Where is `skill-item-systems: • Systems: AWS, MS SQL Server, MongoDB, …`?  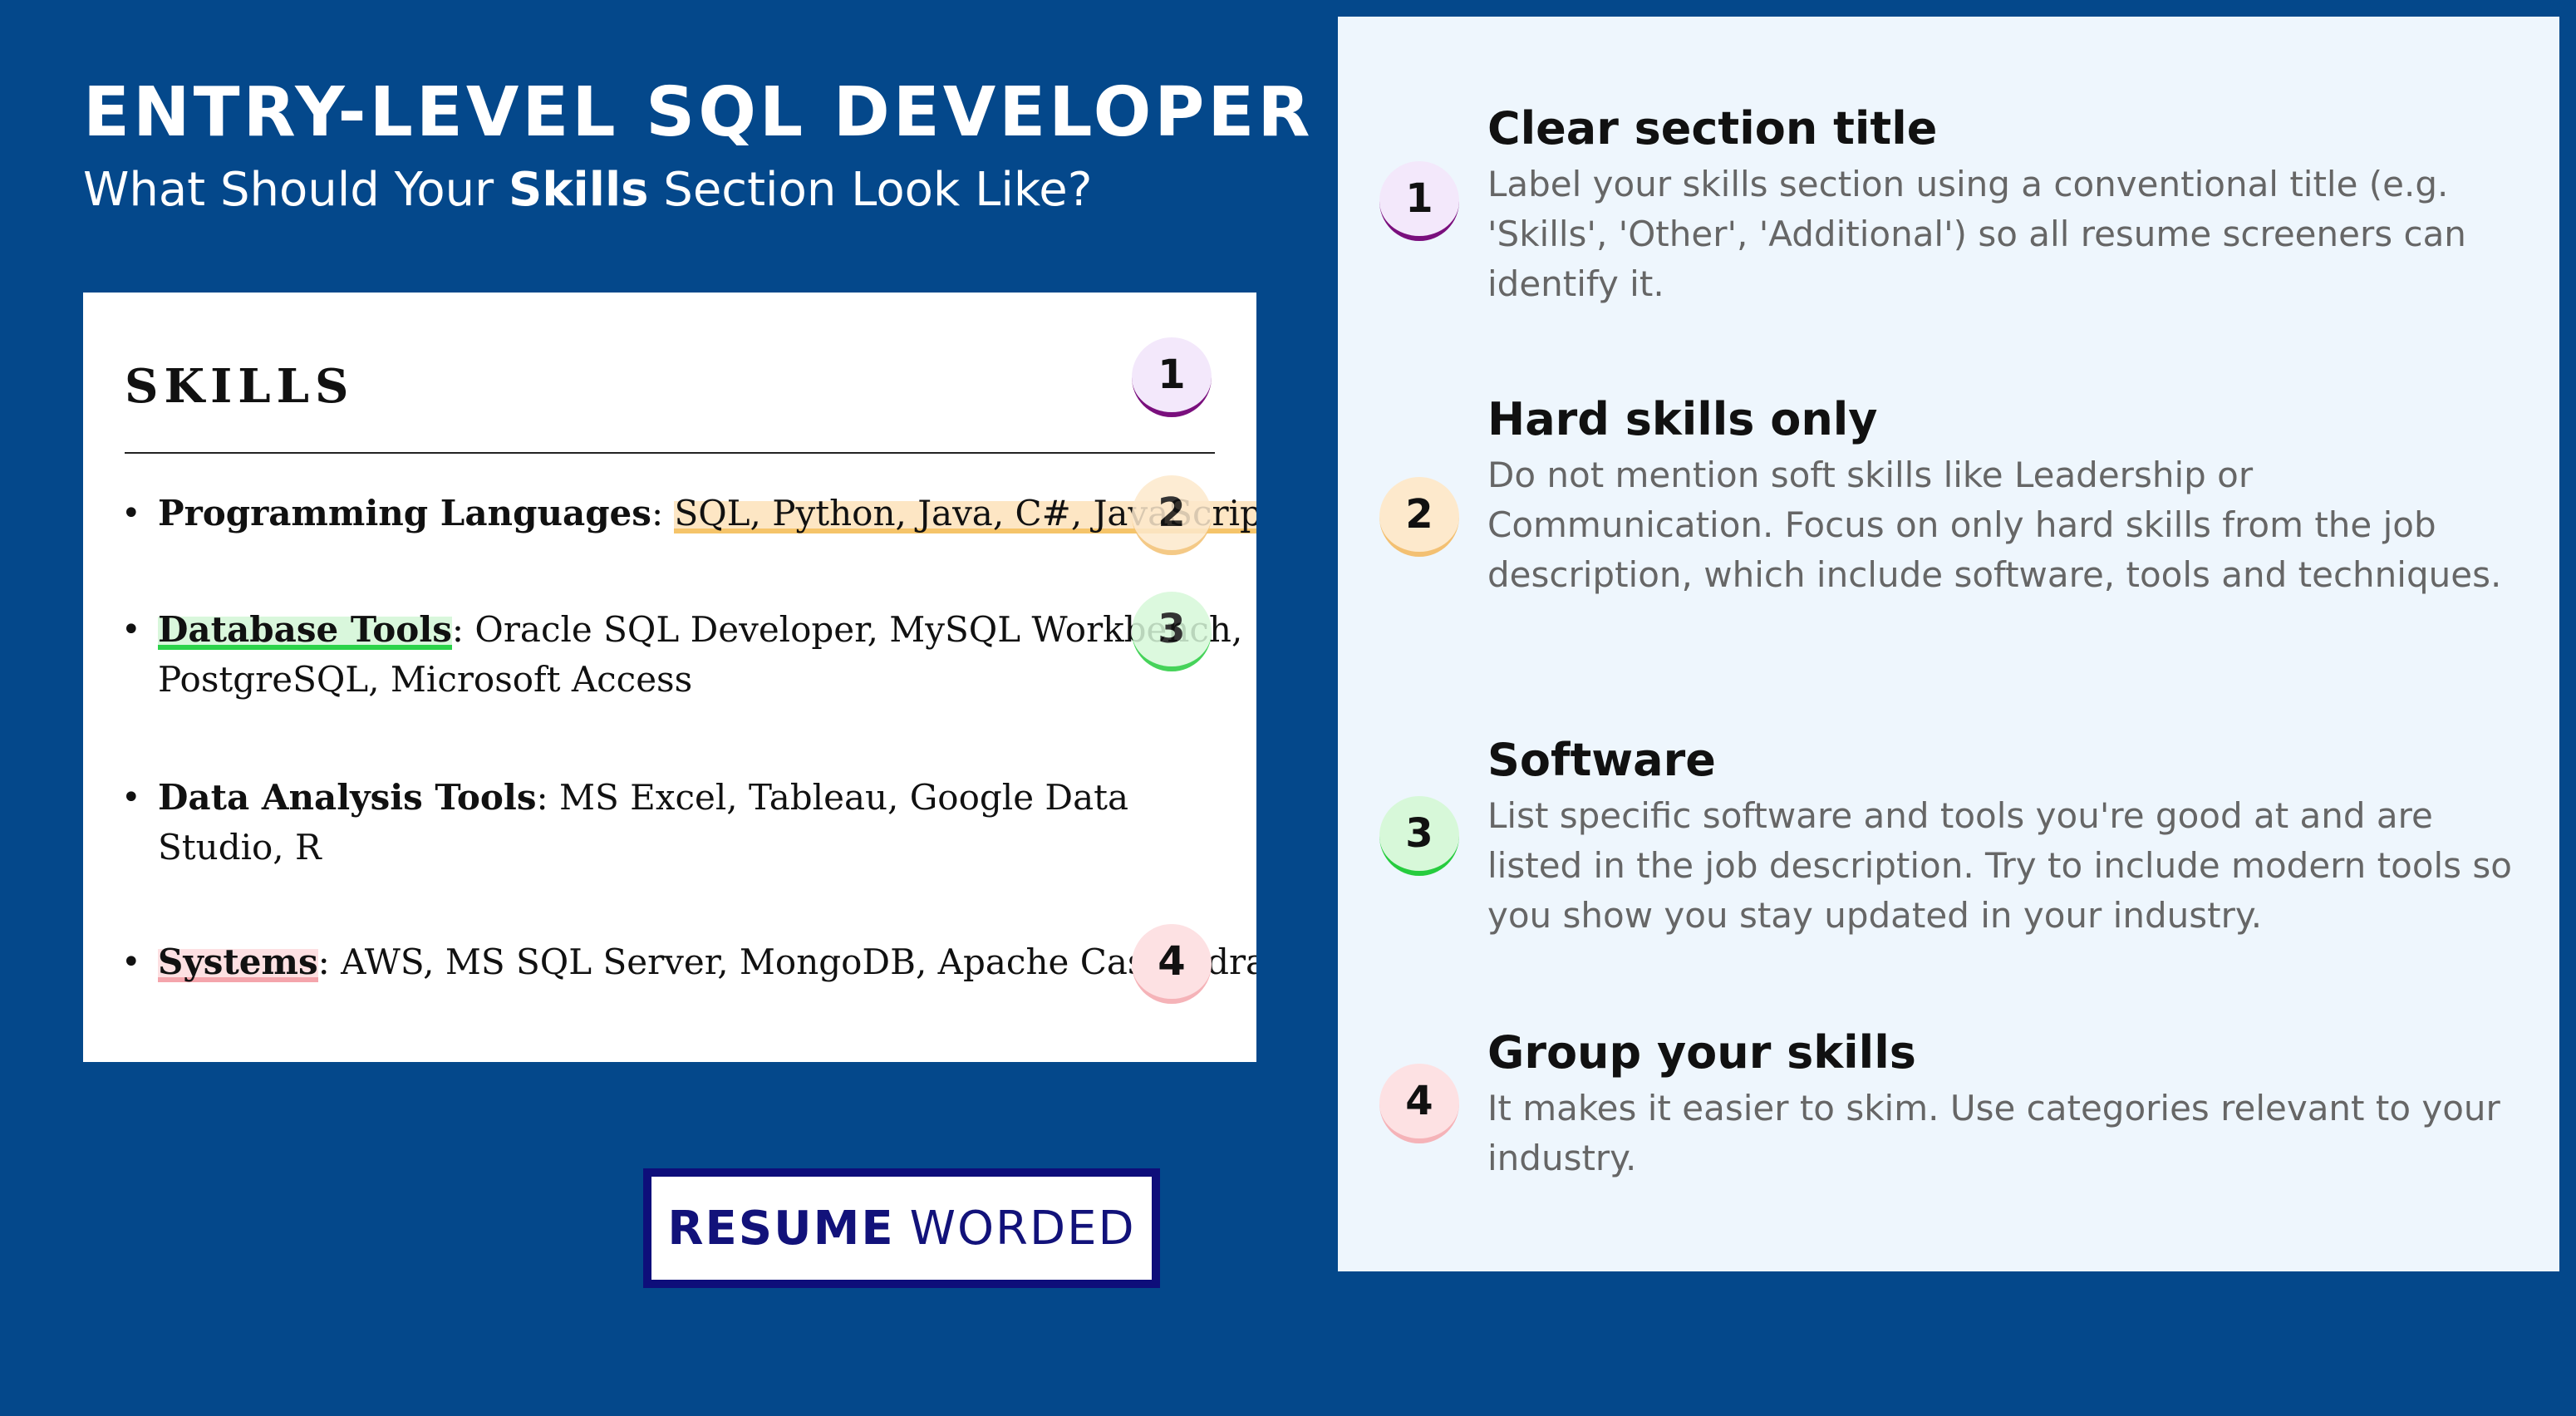
skill-item-systems: • Systems: AWS, MS SQL Server, MongoDB, … is located at coordinates (688, 962).